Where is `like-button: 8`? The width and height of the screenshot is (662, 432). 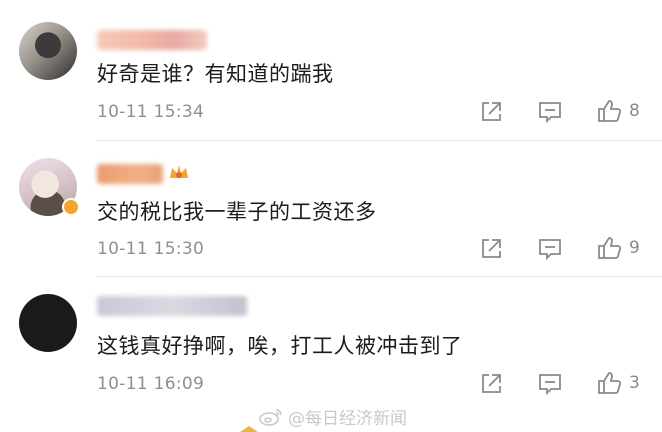
like-button: 8 is located at coordinates (618, 111).